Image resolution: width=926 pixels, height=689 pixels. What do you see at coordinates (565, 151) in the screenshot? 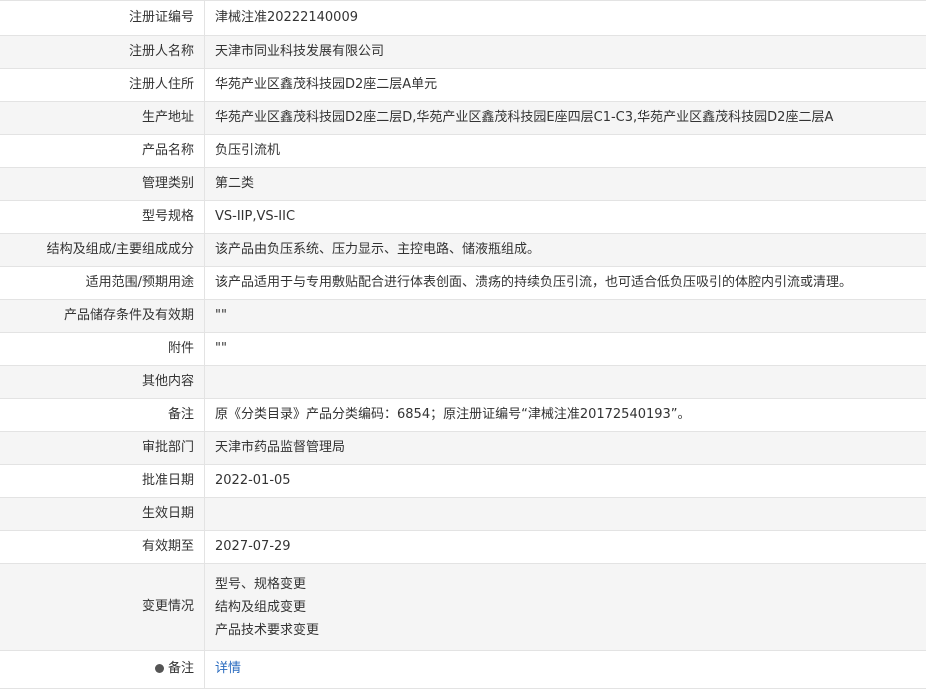
I see `field-value: 负压引流机` at bounding box center [565, 151].